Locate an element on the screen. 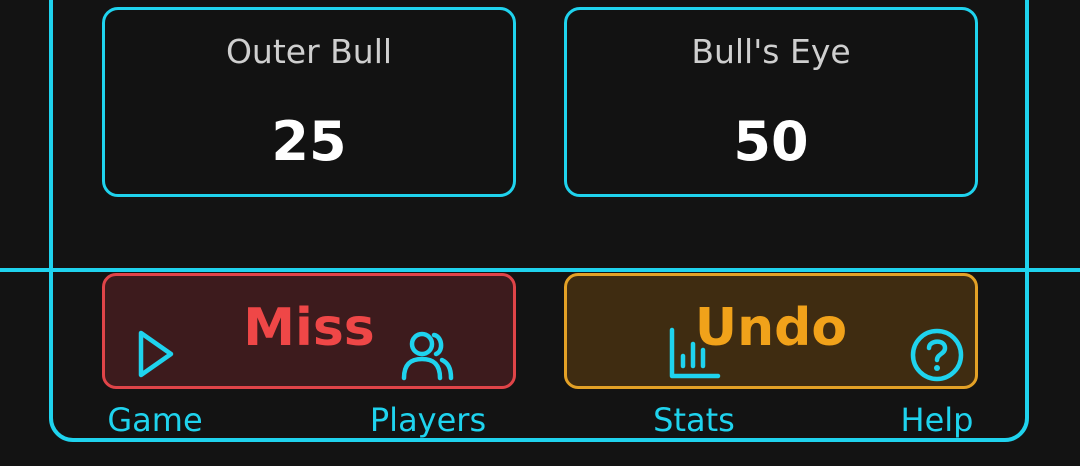  outer-bull-label: Outer Bull is located at coordinates (309, 51).